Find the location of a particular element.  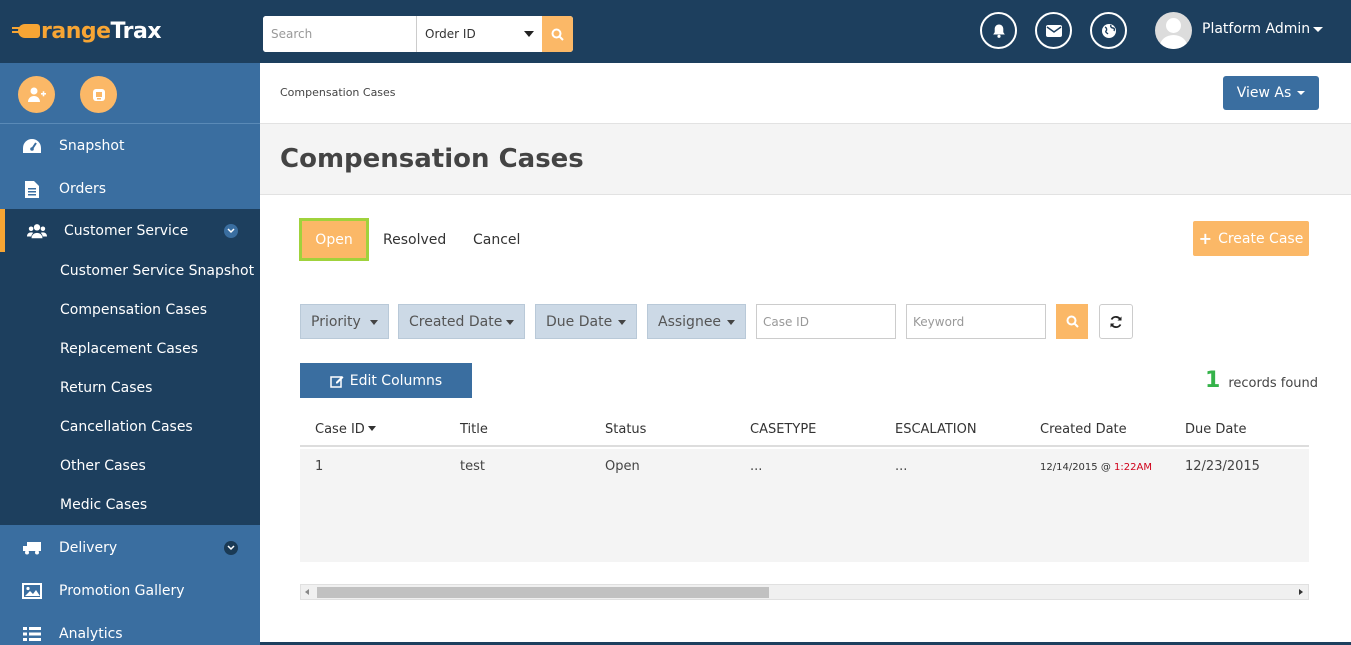

dashboard-icon is located at coordinates (32, 146).